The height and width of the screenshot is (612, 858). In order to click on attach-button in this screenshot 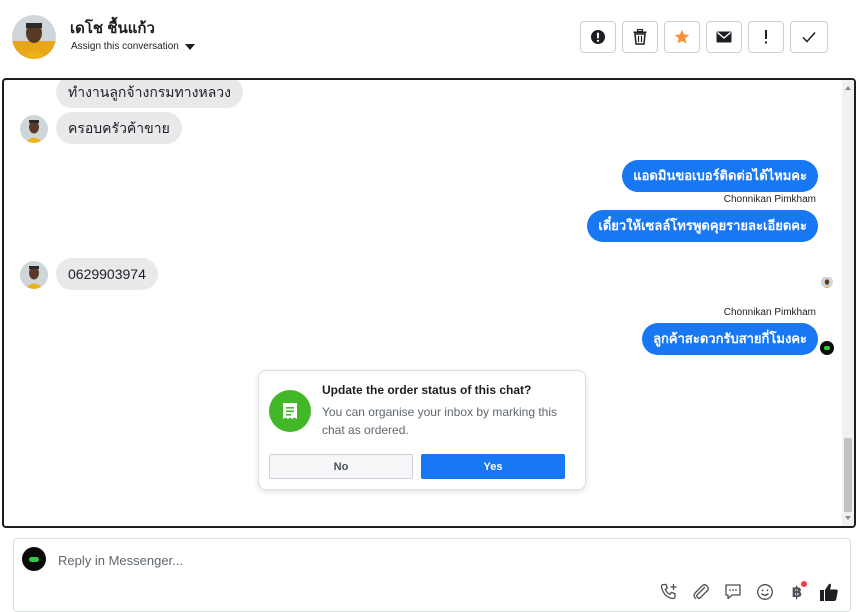, I will do `click(701, 592)`.